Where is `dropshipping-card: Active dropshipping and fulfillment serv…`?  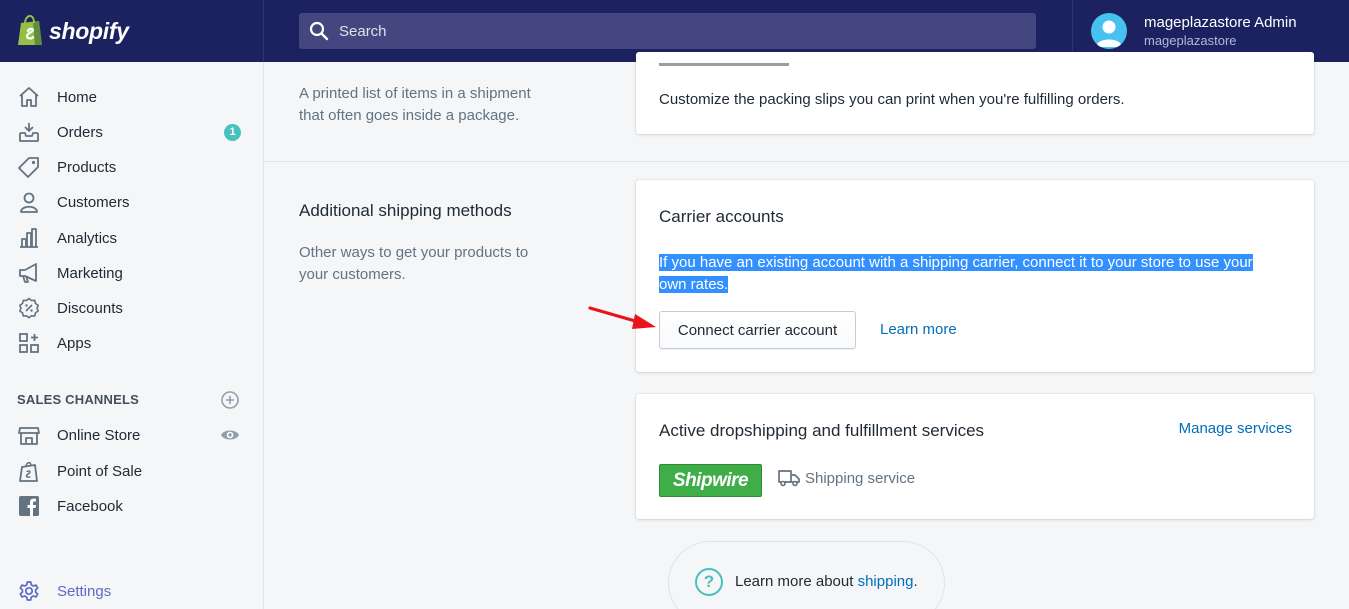
dropshipping-card: Active dropshipping and fulfillment serv… is located at coordinates (975, 456).